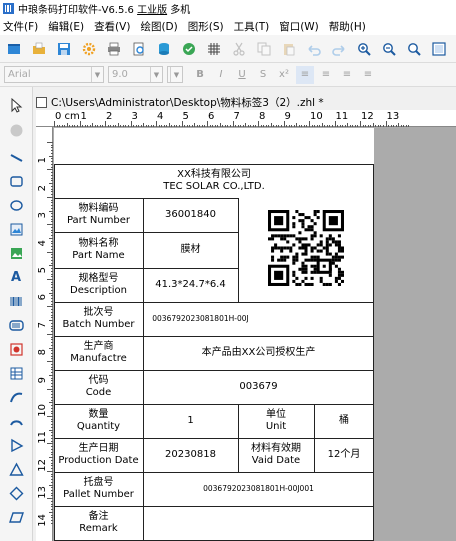 The image size is (456, 541). What do you see at coordinates (276, 455) in the screenshot?
I see `valid-date-label: 材料有效期 Vaid Date` at bounding box center [276, 455].